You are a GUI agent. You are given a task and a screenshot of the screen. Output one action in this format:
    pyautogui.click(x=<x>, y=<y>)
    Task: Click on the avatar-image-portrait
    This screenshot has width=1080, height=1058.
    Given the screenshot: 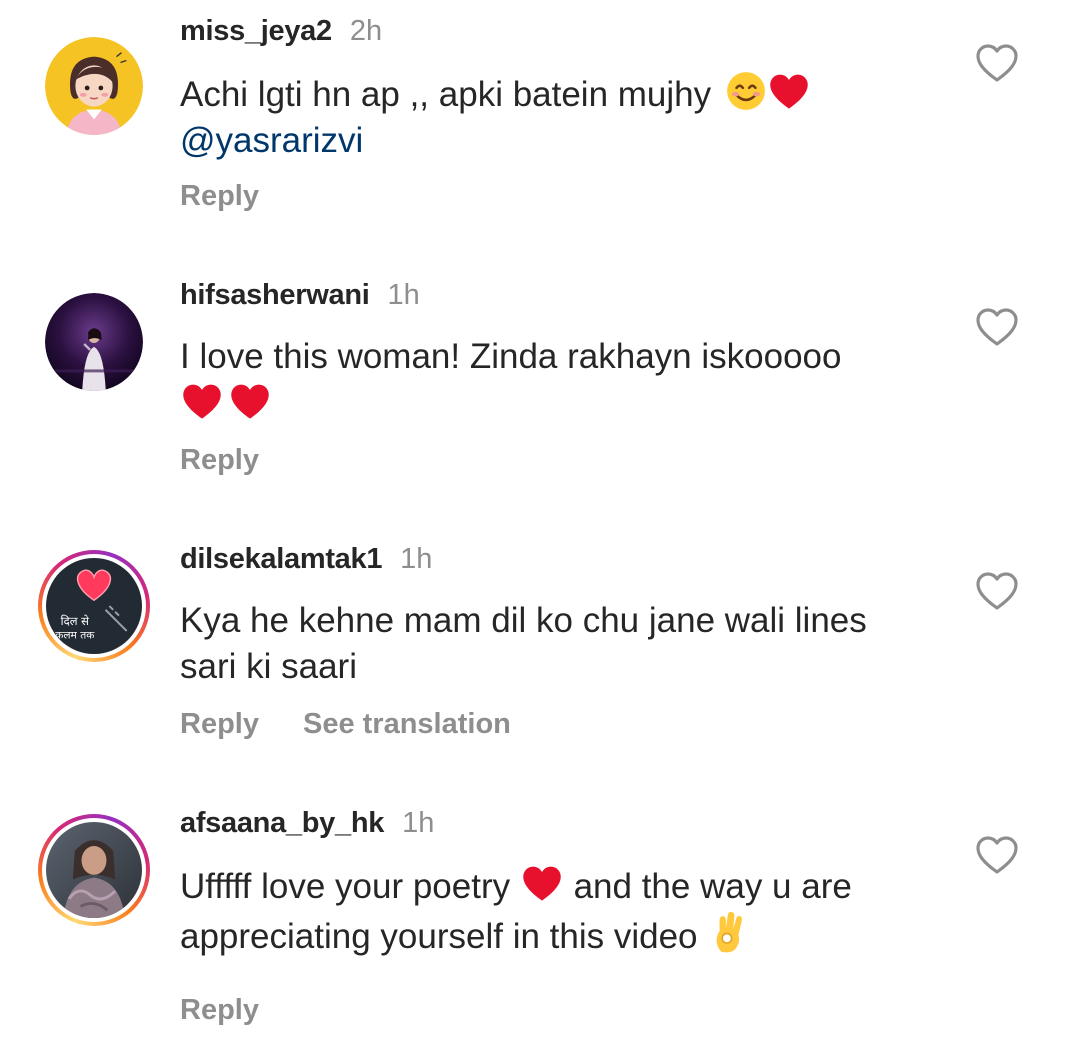 What is the action you would take?
    pyautogui.click(x=94, y=870)
    